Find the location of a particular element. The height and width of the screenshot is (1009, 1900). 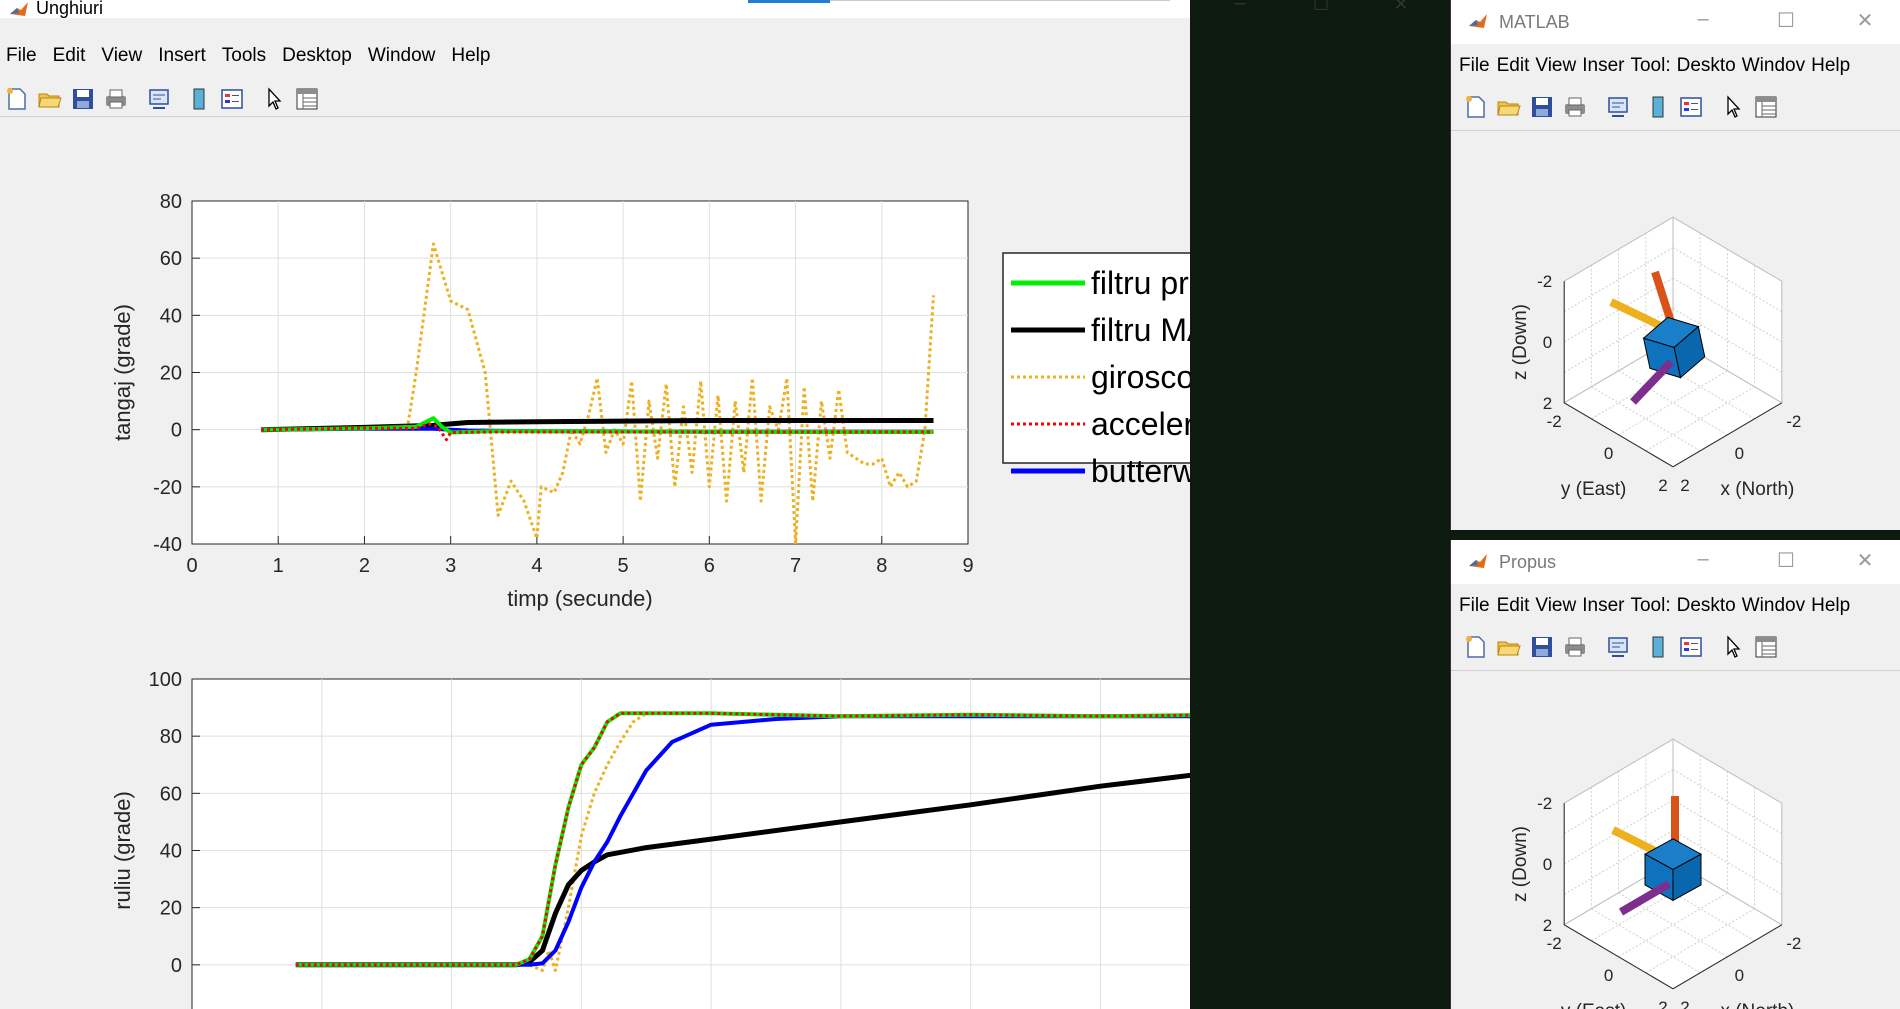

axes3d-matlab: -20220-220-2z (Down)y (East) x (North) is located at coordinates (1655, 358).